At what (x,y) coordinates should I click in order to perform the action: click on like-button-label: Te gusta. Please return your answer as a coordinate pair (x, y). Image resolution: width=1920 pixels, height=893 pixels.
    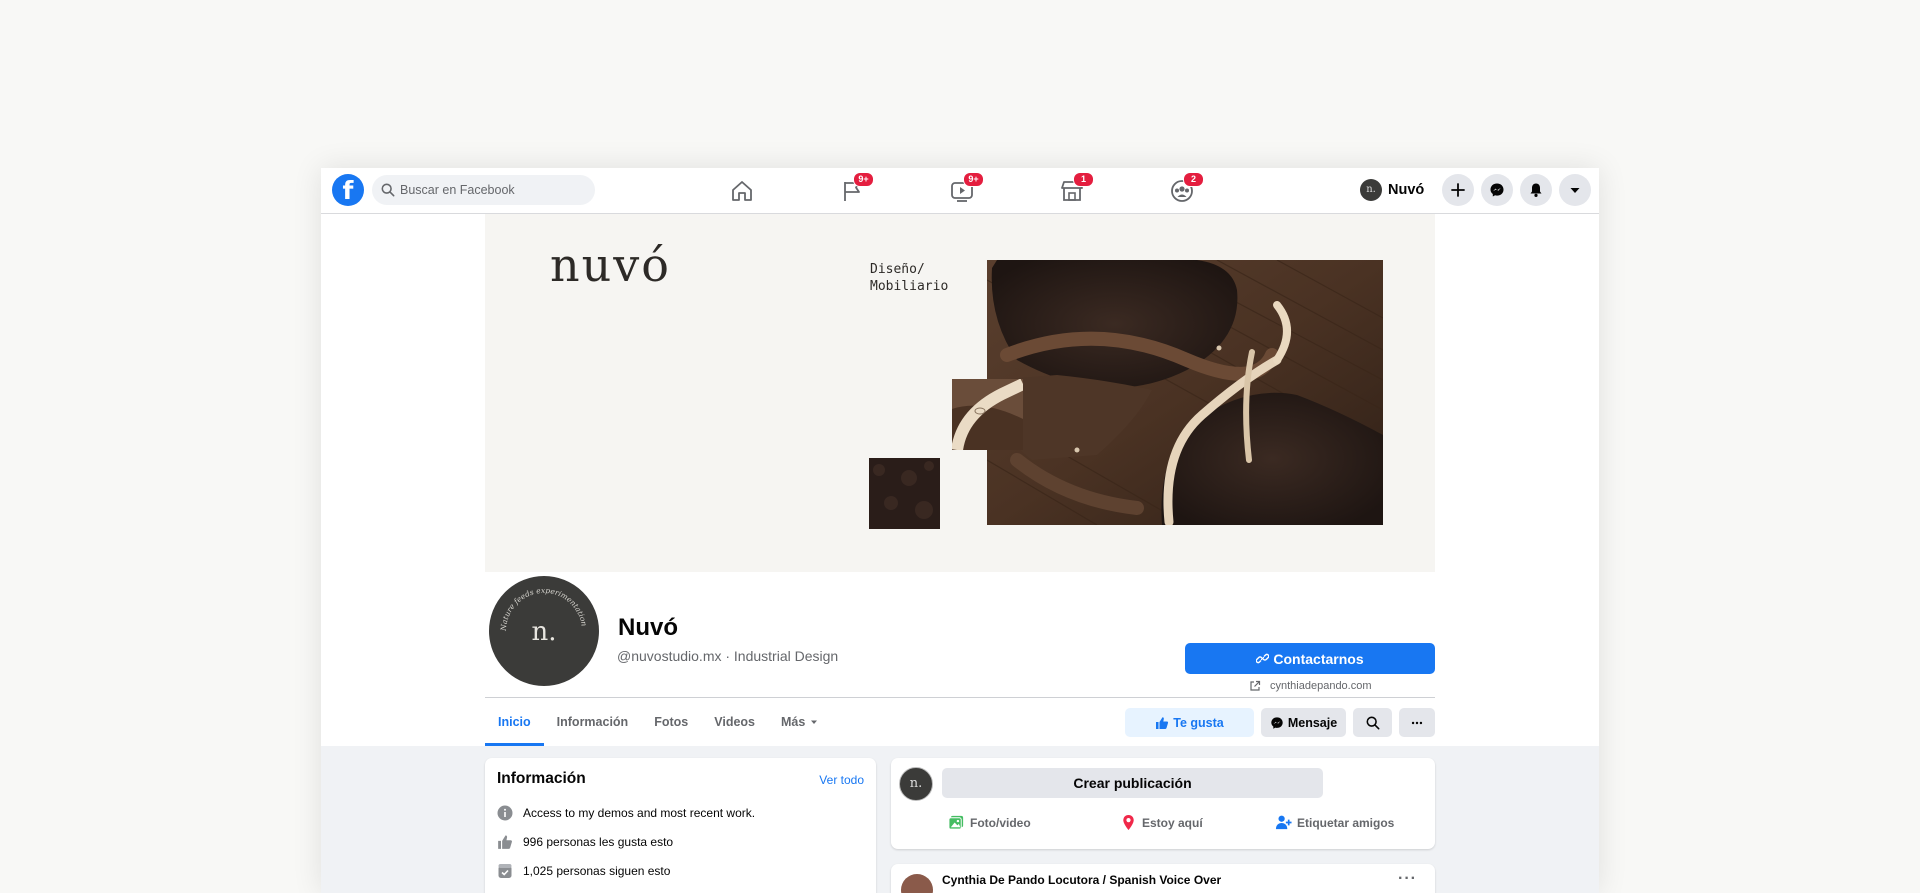
    Looking at the image, I should click on (1198, 722).